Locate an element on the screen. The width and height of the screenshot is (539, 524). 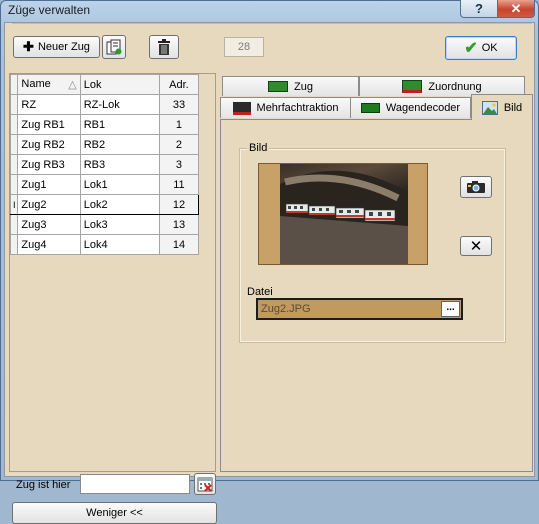
cell-lok: Lok1 is located at coordinates (119, 184).